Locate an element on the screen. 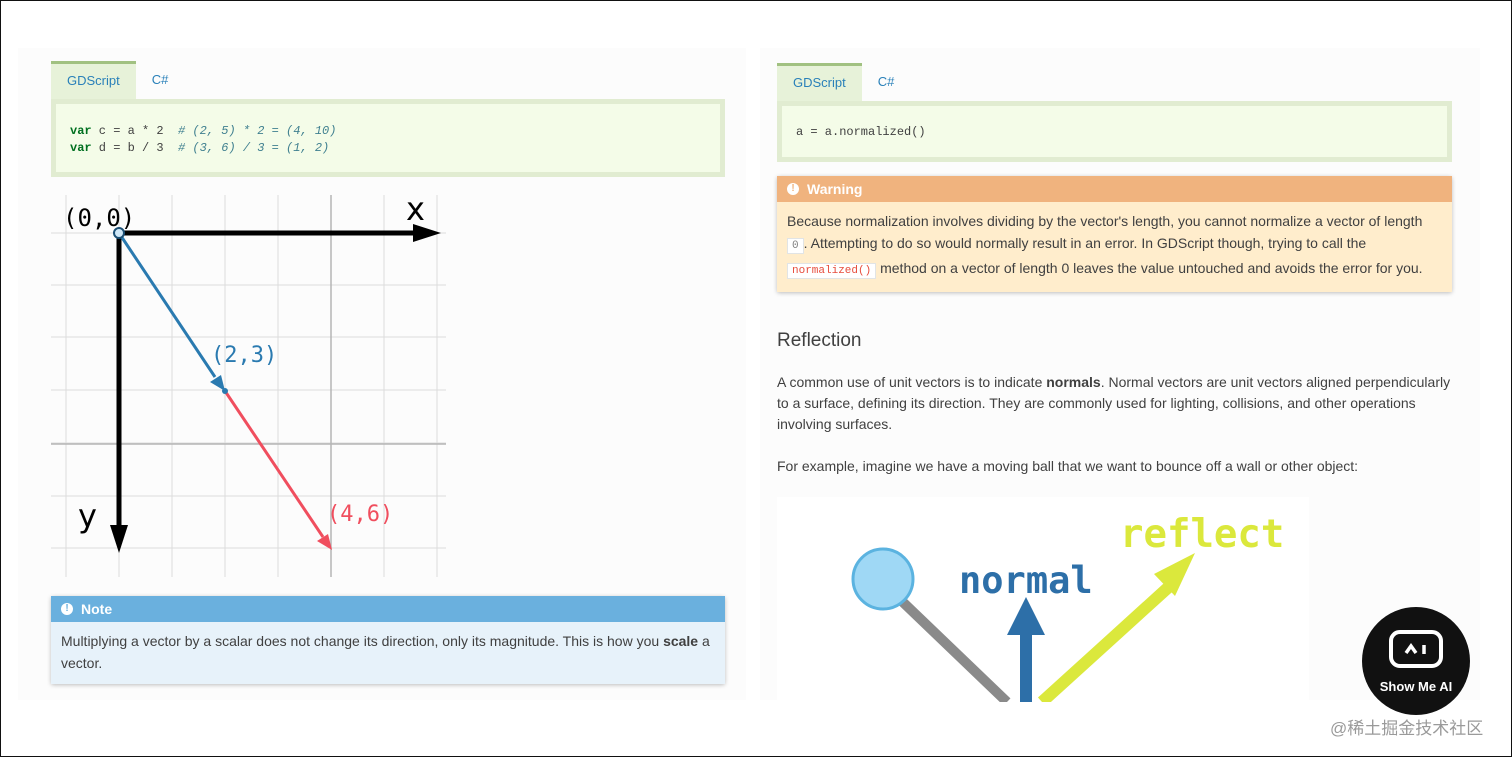 The height and width of the screenshot is (757, 1512). code-line: a = a.normalized() is located at coordinates (861, 132).